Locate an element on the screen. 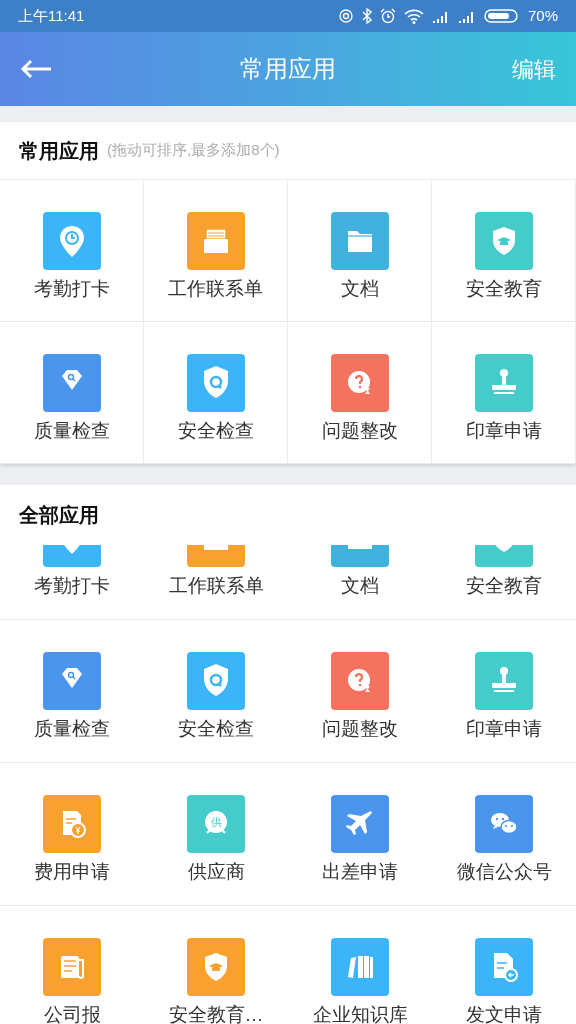 The width and height of the screenshot is (576, 1024). bluetooth-icon is located at coordinates (366, 16).